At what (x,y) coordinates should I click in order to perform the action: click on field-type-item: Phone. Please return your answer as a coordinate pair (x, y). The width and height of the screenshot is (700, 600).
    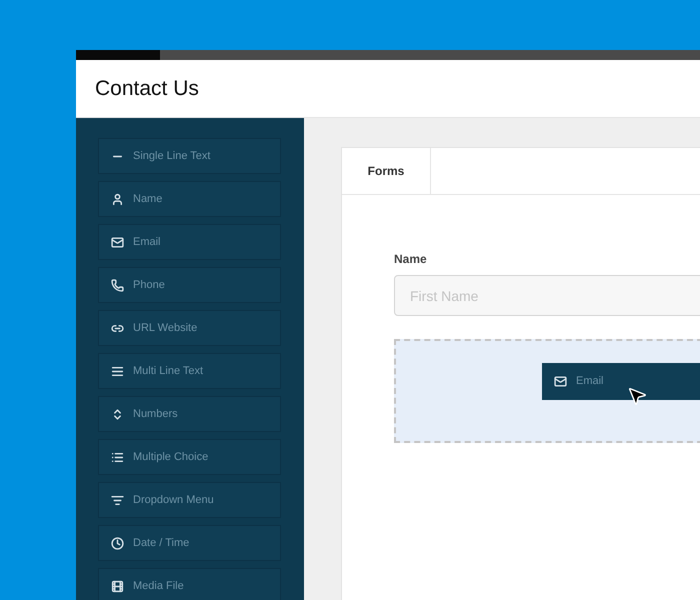
    Looking at the image, I should click on (189, 285).